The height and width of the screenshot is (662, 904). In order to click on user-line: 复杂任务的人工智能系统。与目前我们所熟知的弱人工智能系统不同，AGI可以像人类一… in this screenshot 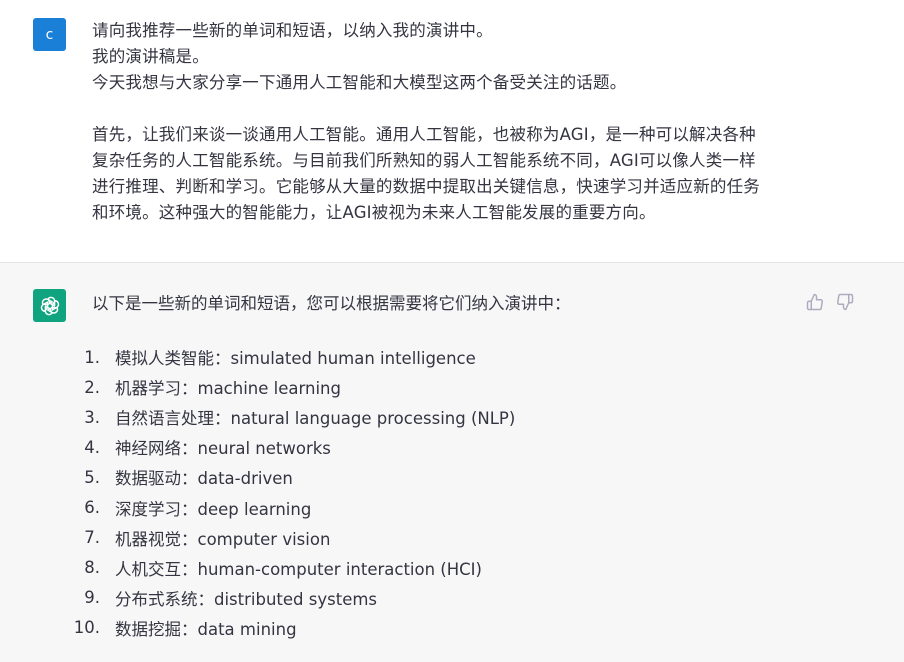, I will do `click(424, 160)`.